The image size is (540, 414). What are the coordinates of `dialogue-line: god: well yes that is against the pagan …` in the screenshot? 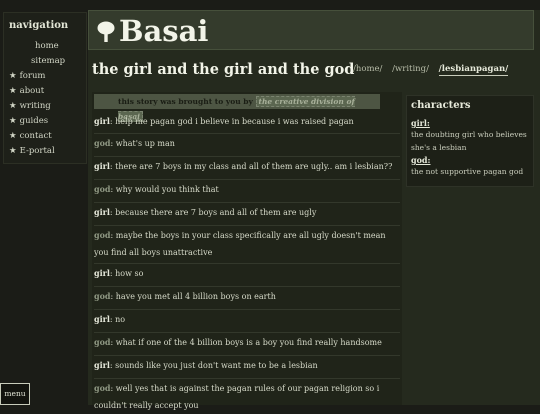 It's located at (237, 396).